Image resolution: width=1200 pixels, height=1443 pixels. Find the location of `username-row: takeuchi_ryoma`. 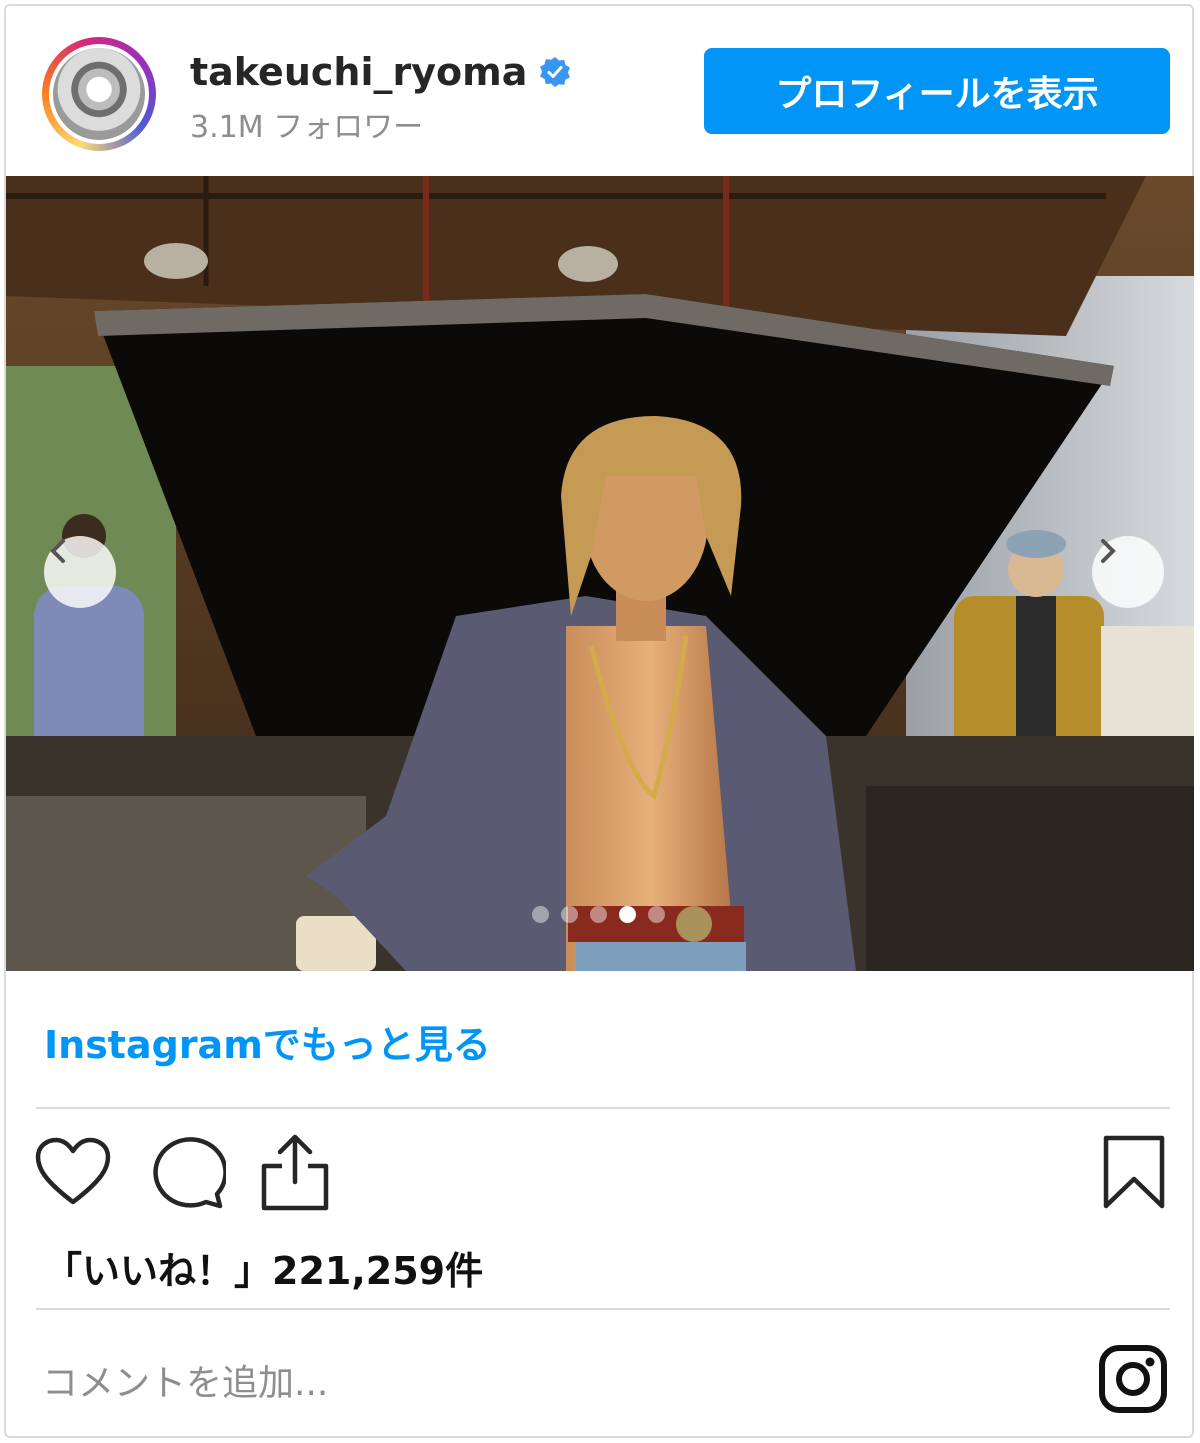

username-row: takeuchi_ryoma is located at coordinates (380, 72).